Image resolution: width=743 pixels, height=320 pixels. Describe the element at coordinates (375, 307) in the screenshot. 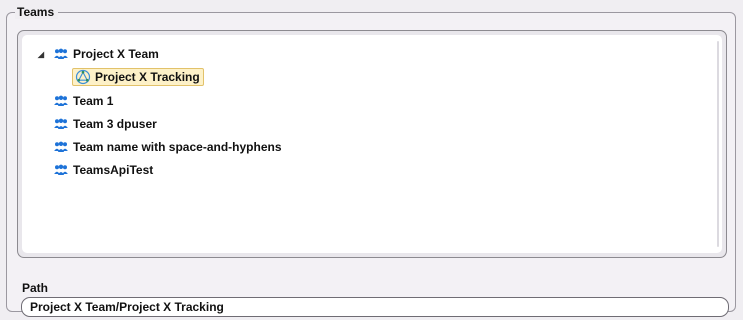

I see `path-field: Project X Team/Project X Tracking` at that location.